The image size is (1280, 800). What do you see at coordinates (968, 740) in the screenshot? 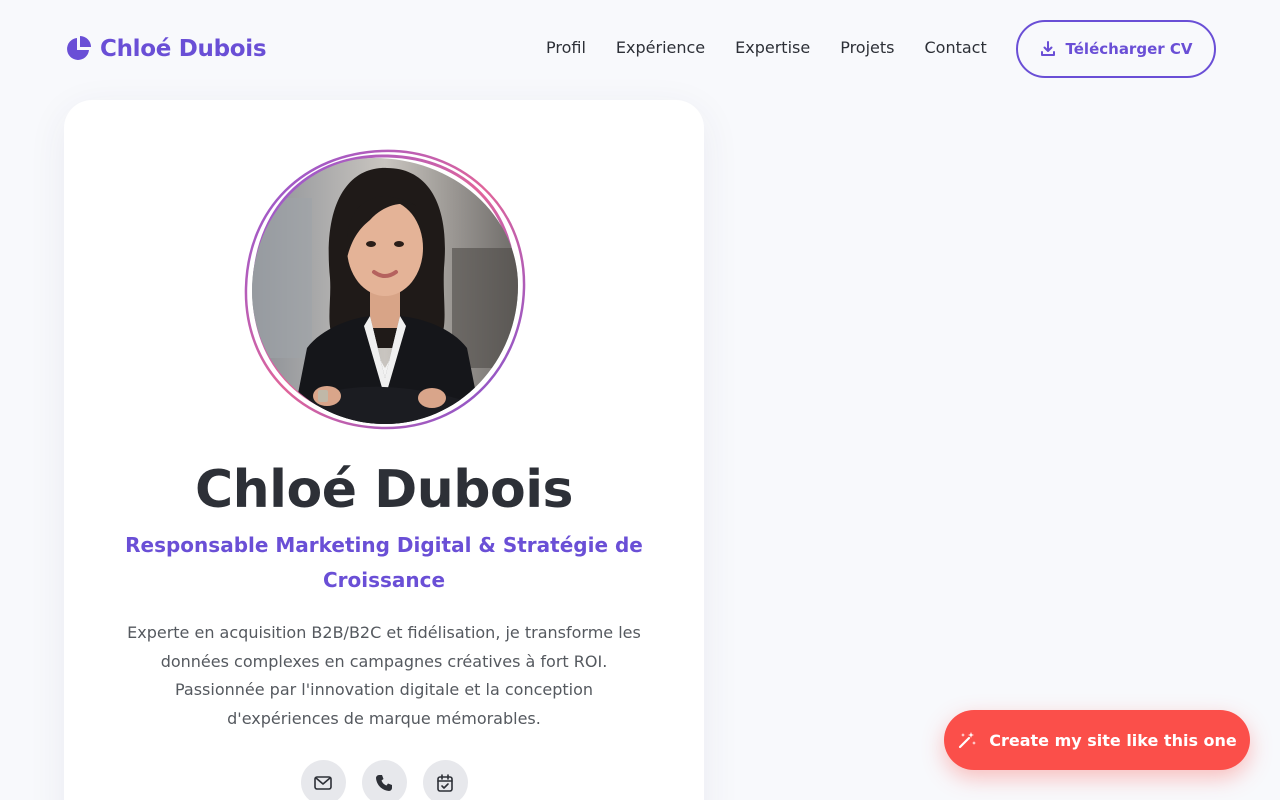
I see `magic-wand-icon` at bounding box center [968, 740].